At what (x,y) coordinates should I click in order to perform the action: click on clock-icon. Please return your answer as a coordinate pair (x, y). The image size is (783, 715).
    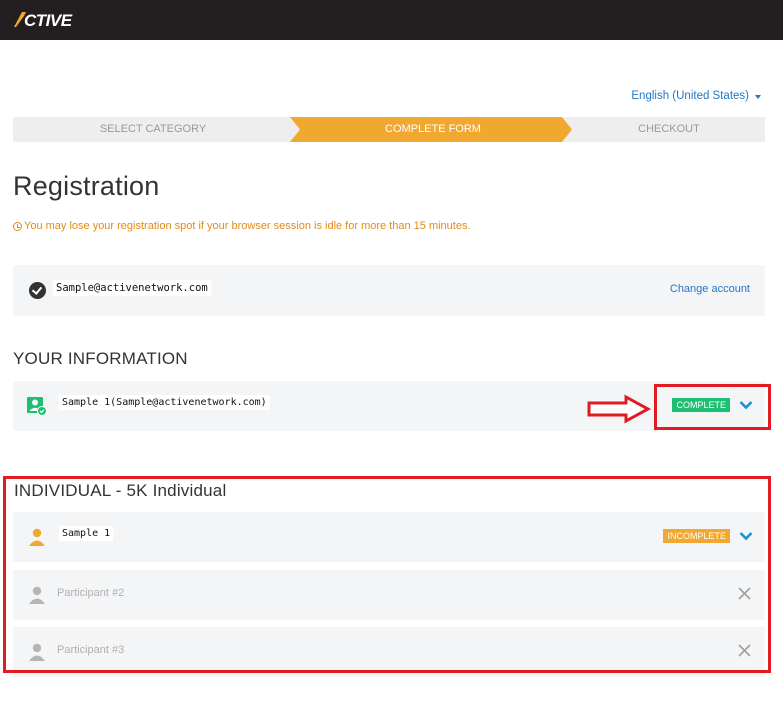
    Looking at the image, I should click on (17, 226).